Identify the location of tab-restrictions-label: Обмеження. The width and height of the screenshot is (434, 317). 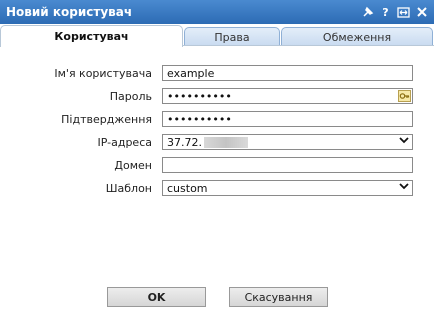
(357, 37).